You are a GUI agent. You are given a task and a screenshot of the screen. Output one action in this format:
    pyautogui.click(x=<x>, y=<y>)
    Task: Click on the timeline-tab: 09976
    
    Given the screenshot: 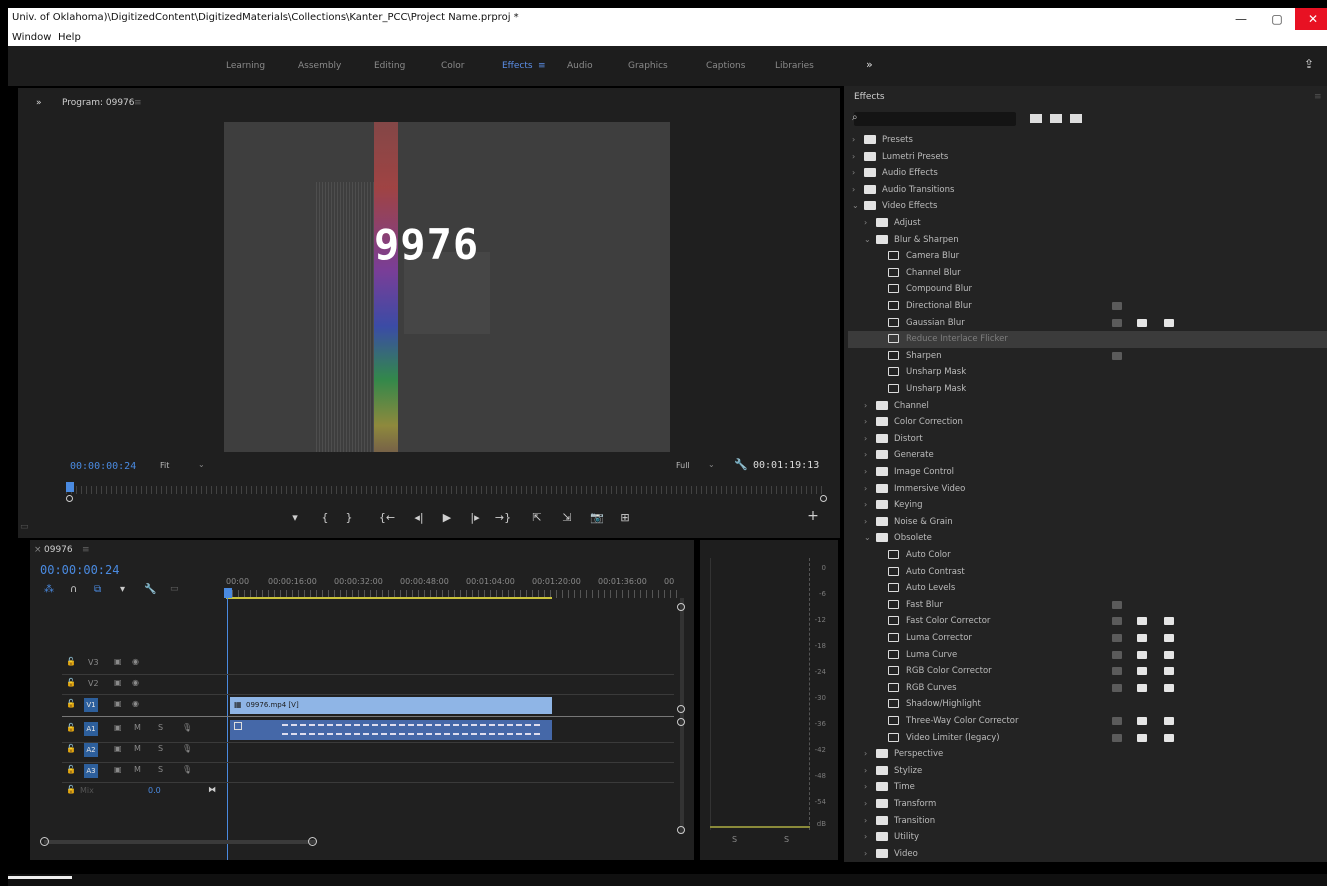 What is the action you would take?
    pyautogui.click(x=58, y=550)
    